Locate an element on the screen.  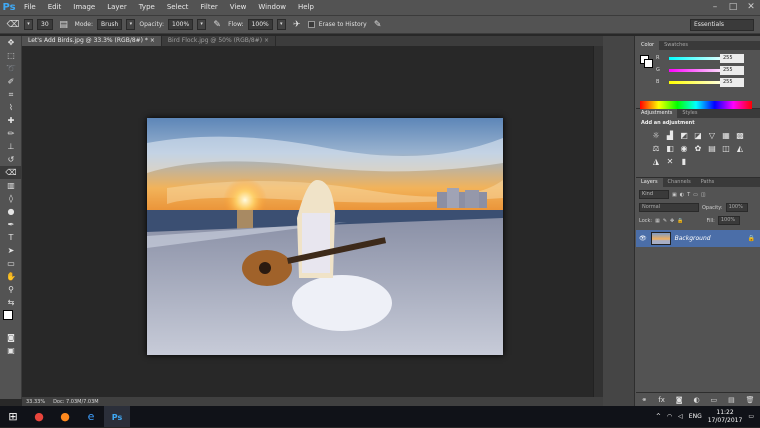
tab-color: Color is located at coordinates (648, 45).